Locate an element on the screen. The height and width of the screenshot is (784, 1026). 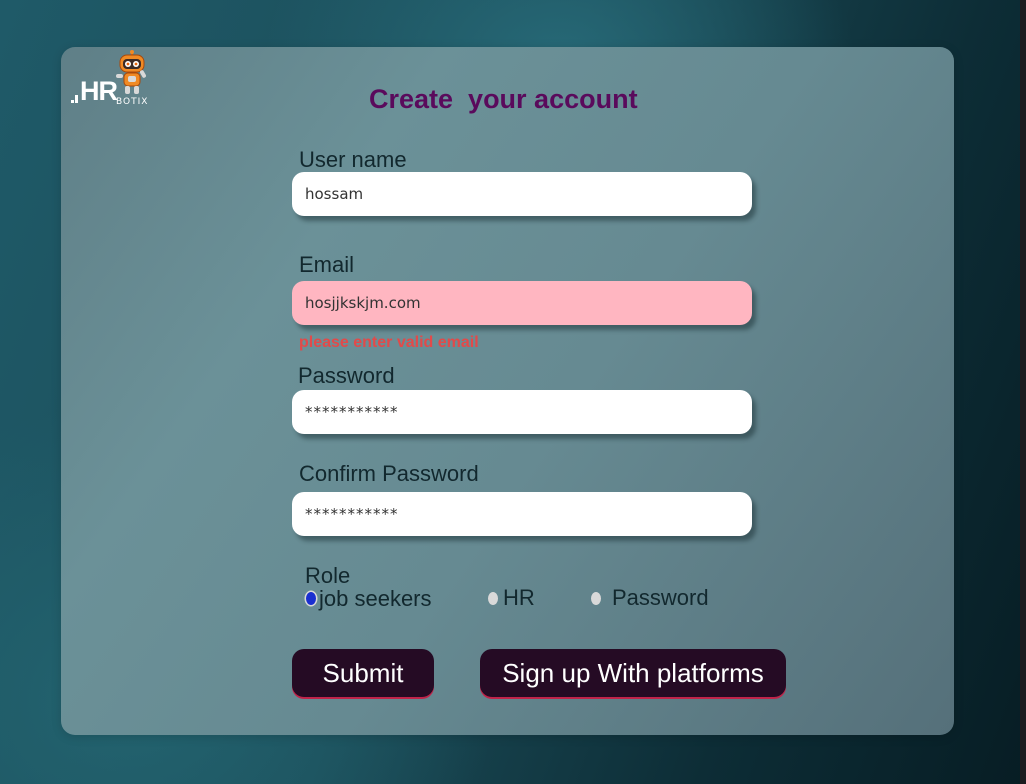
hrbotix-logo: HR BOTIX is located at coordinates (117, 80).